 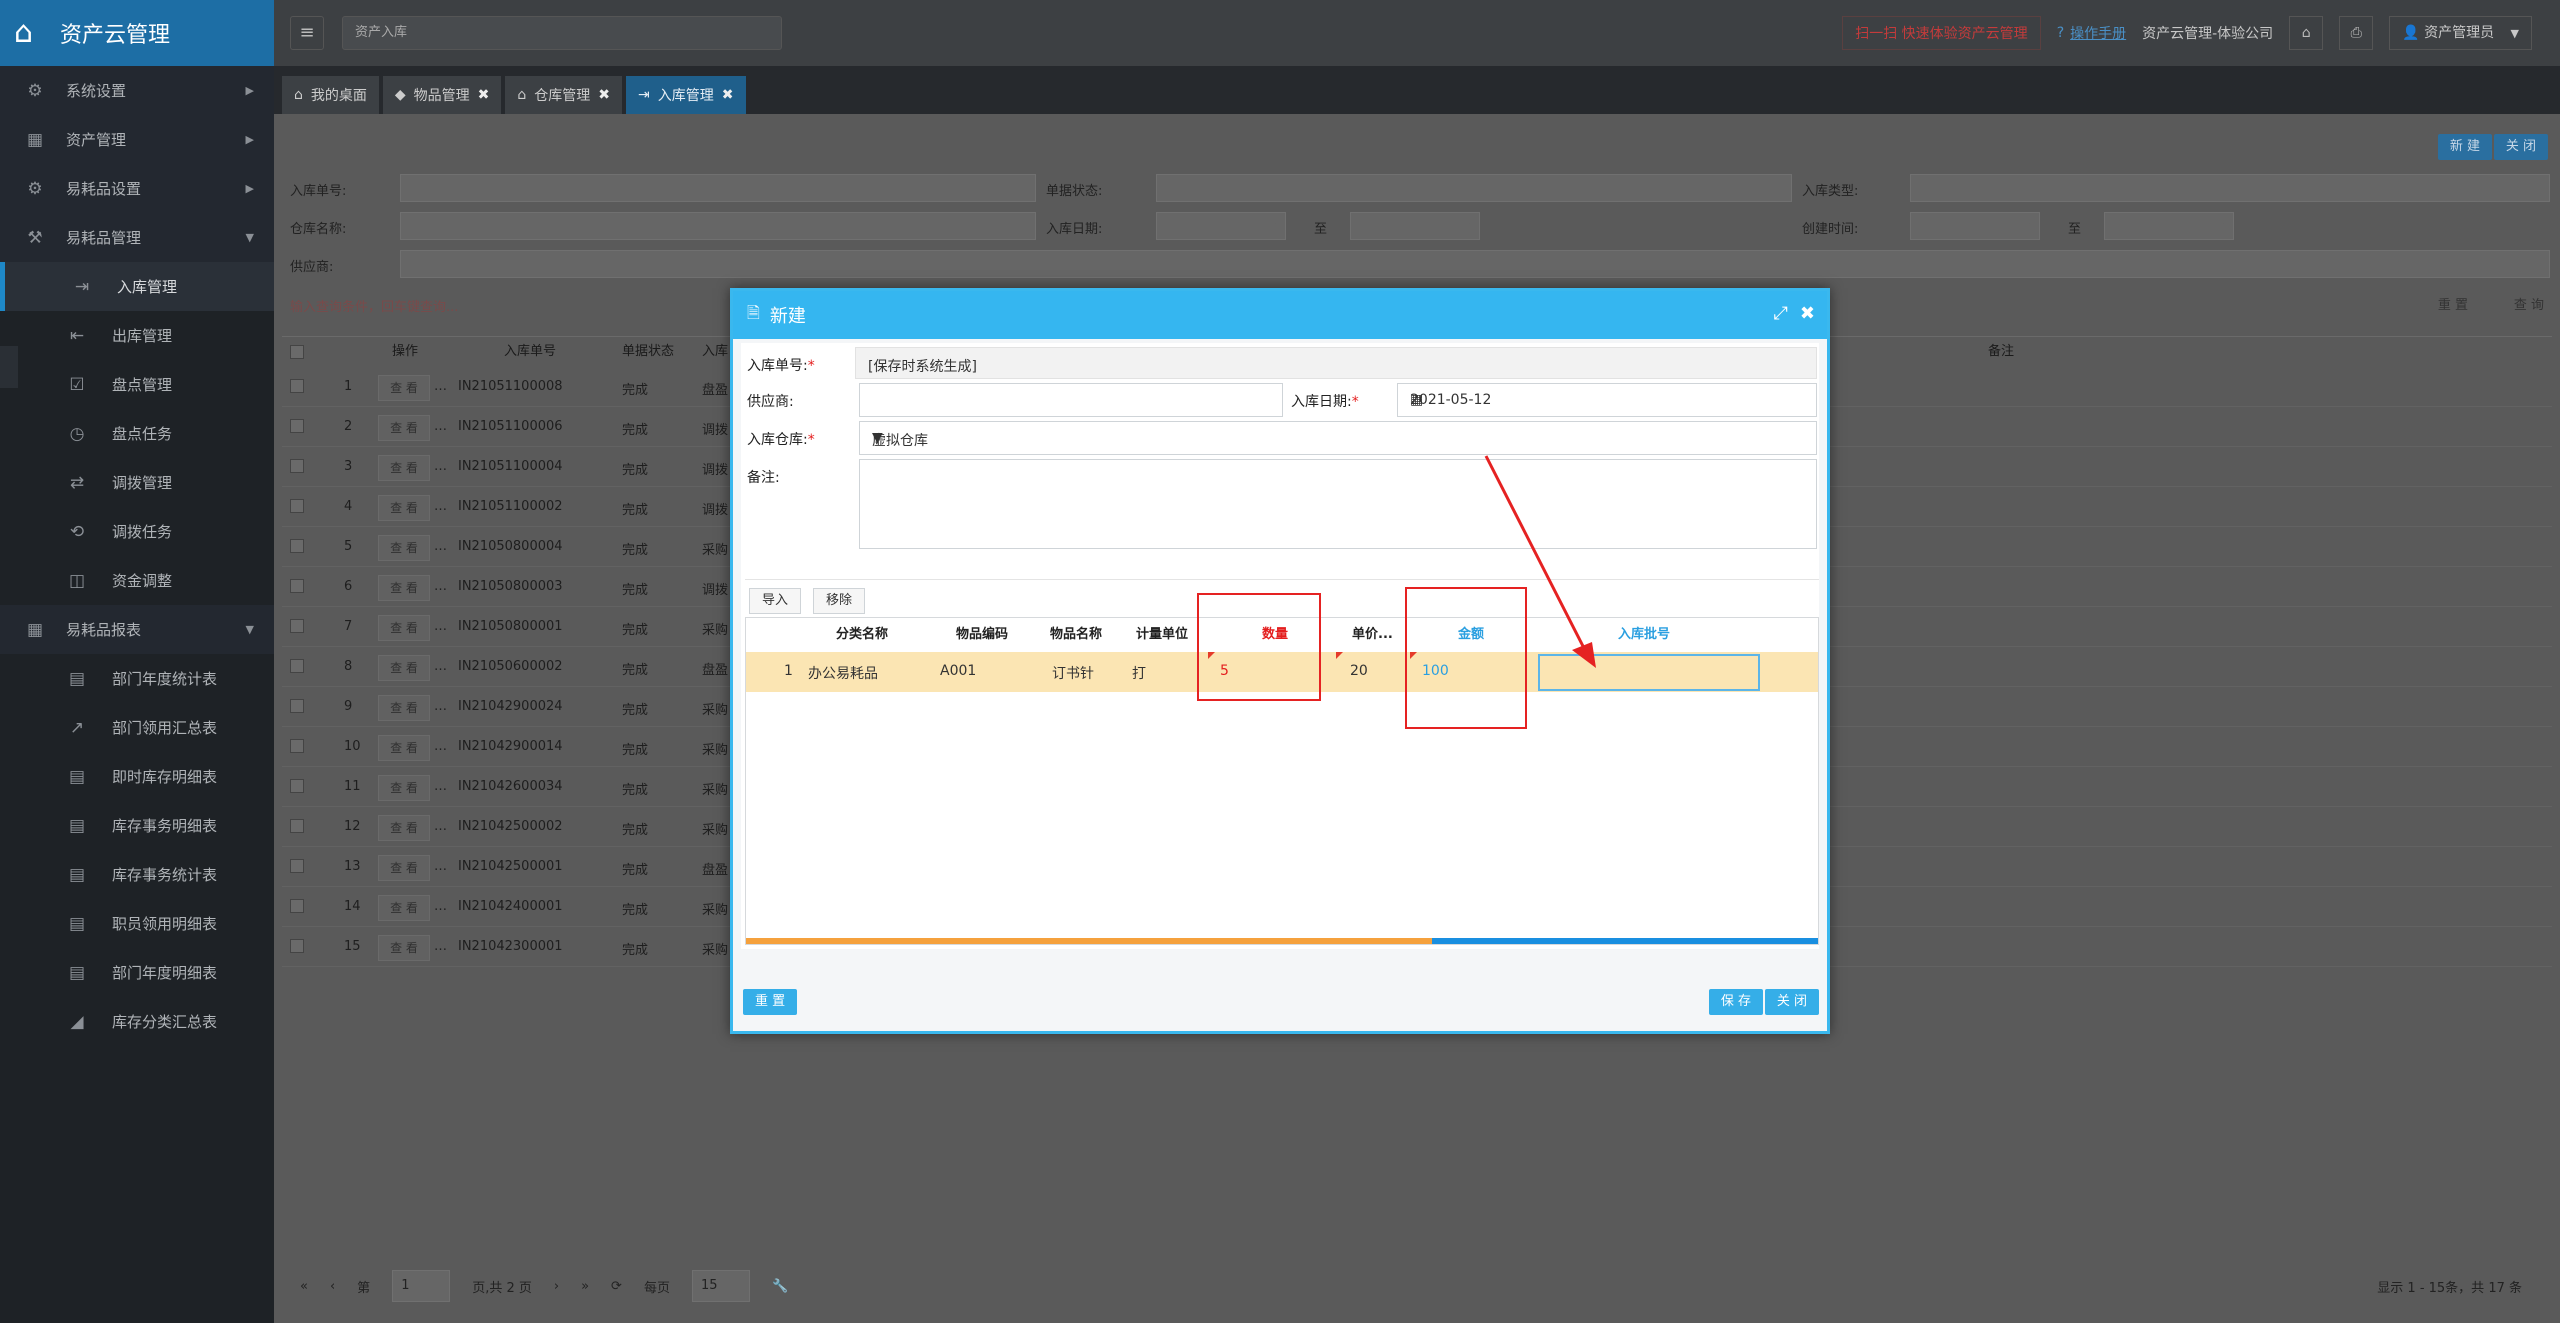 What do you see at coordinates (137, 678) in the screenshot?
I see `sidebar-item-12: ▤ 部门年度统计表` at bounding box center [137, 678].